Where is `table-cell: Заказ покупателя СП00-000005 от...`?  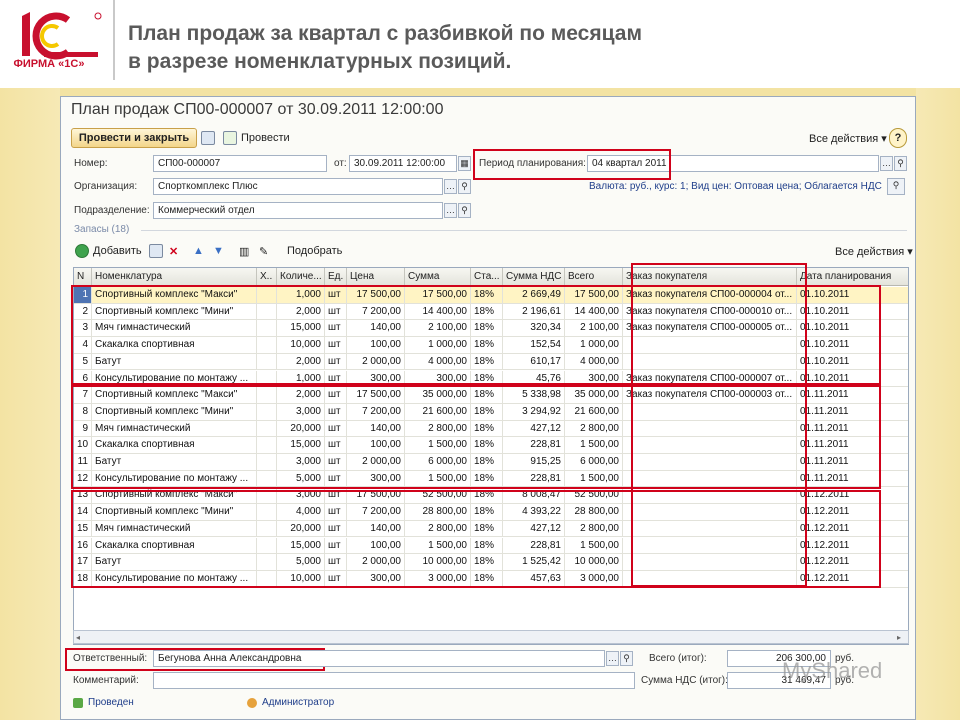
table-cell: Заказ покупателя СП00-000005 от... is located at coordinates (710, 328).